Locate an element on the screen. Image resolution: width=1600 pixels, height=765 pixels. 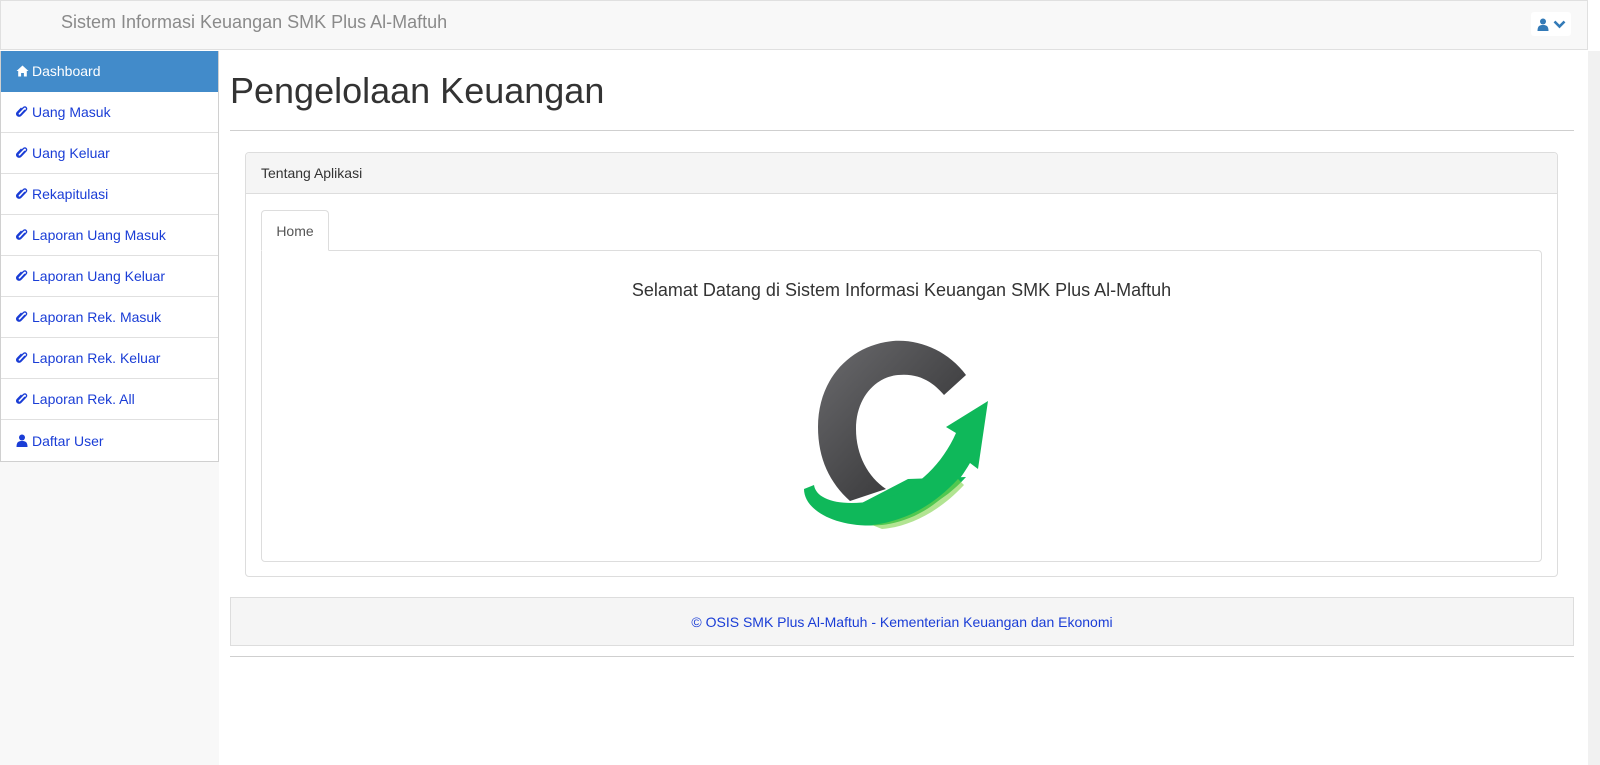
page-title: Pengelolaan Keuangan is located at coordinates (417, 90).